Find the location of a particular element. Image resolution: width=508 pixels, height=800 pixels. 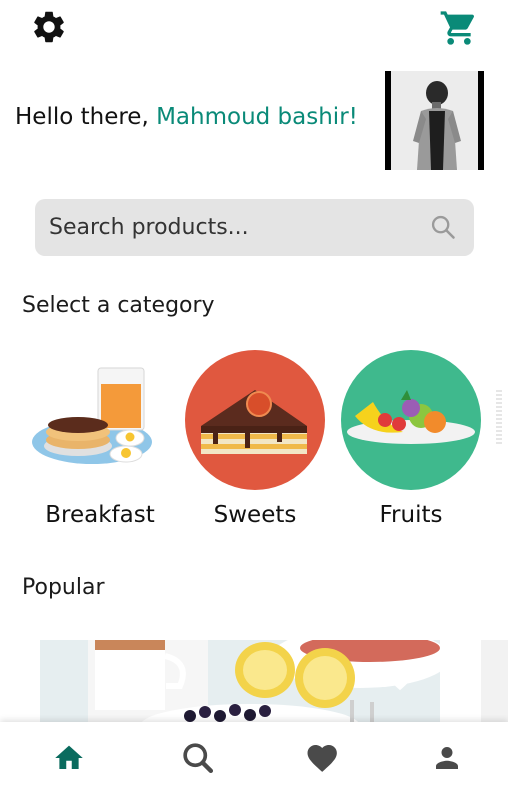

gear-icon is located at coordinates (49, 27).